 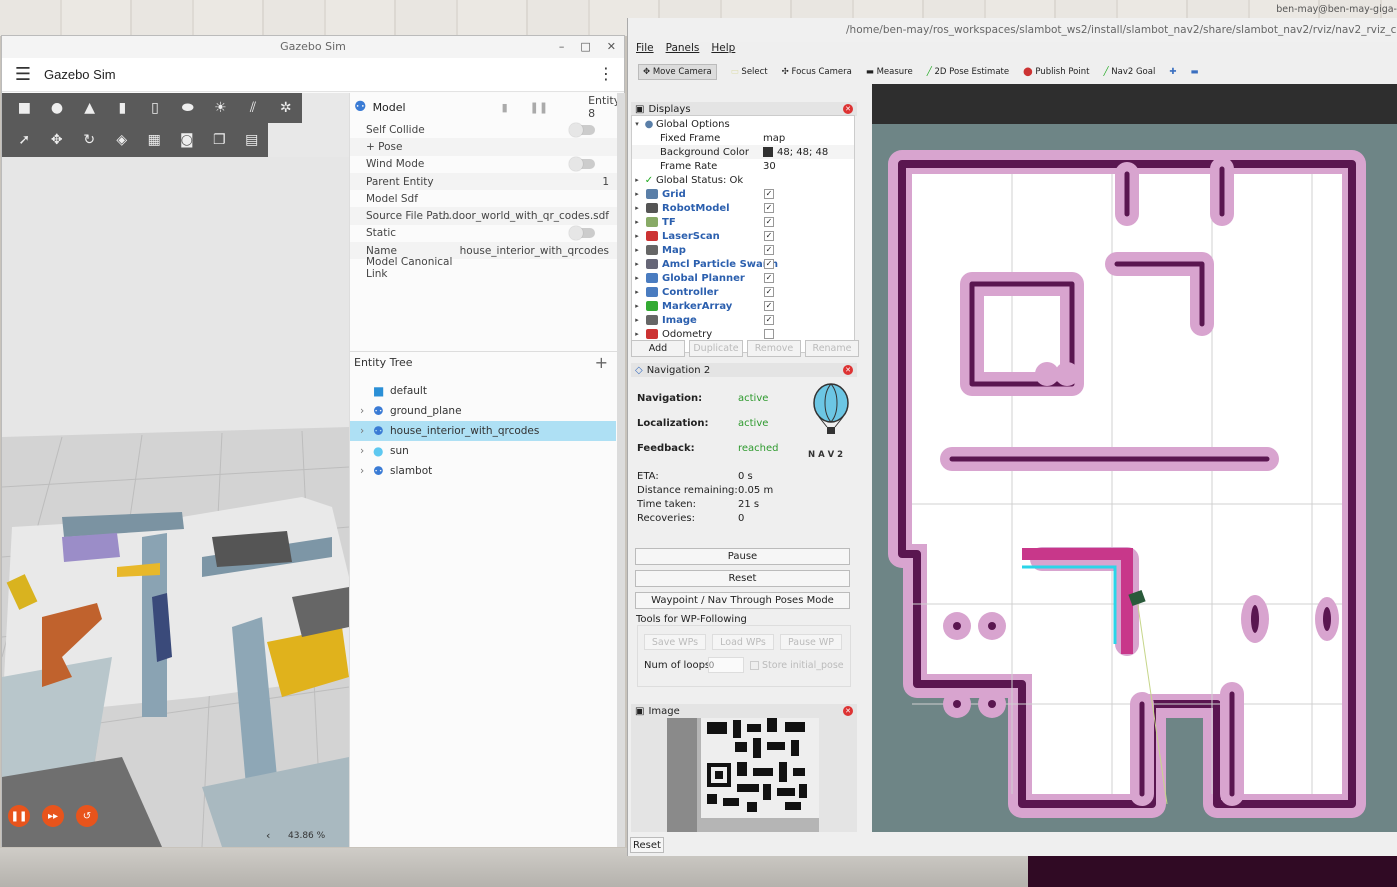 I want to click on display-item: ▸ Grid ✓, so click(x=743, y=194).